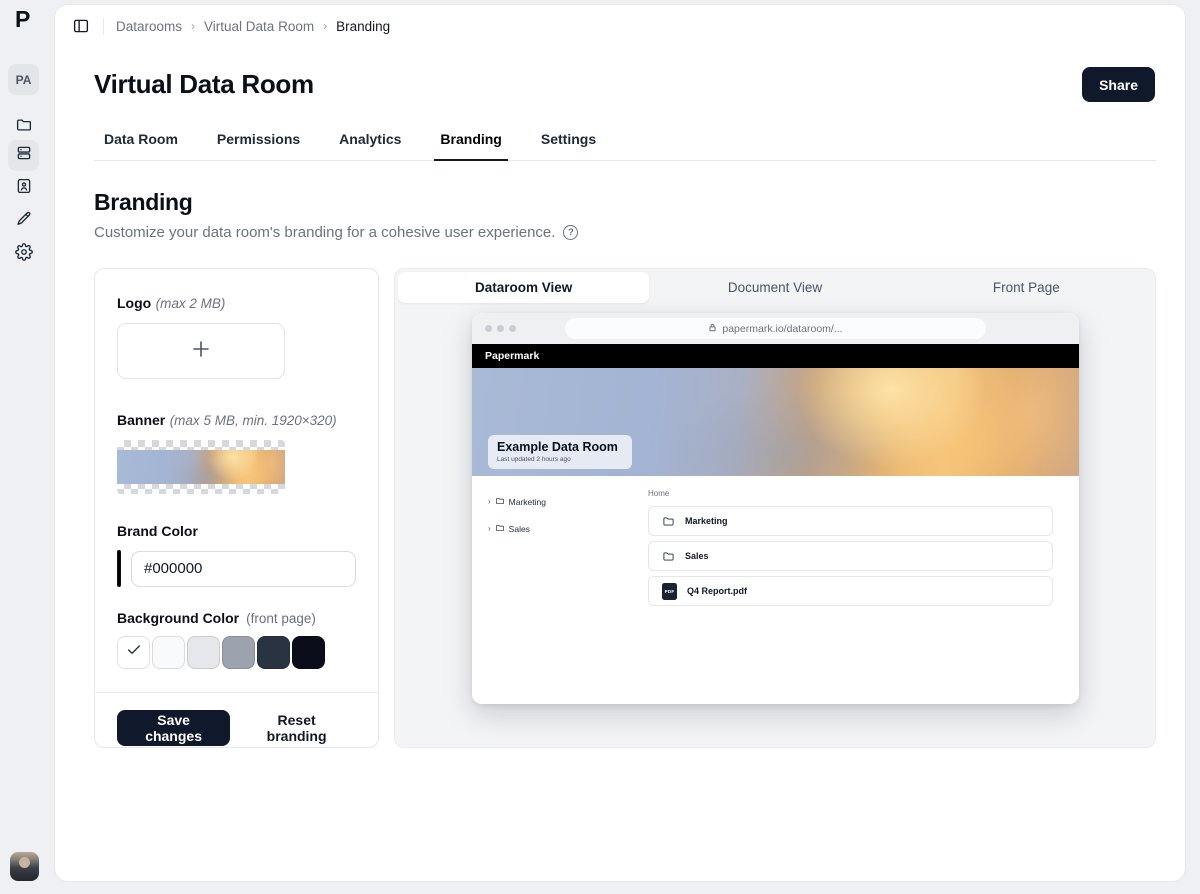 The image size is (1200, 894). What do you see at coordinates (512, 356) in the screenshot?
I see `site-brand-name: Papermark` at bounding box center [512, 356].